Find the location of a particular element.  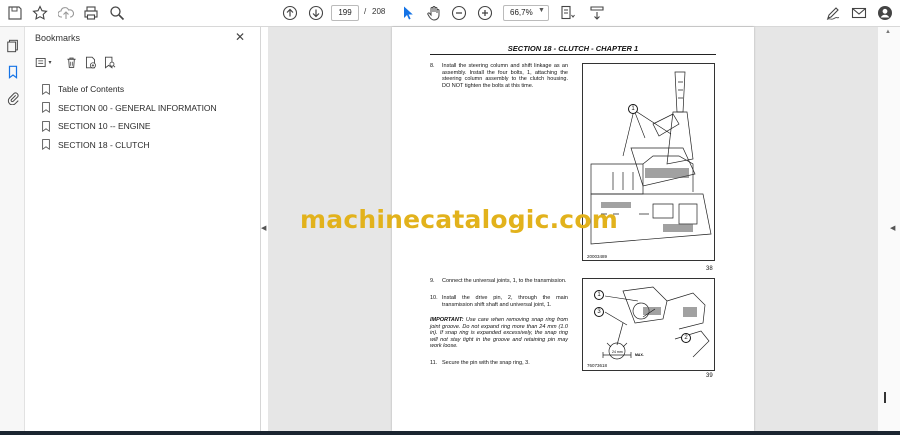

attachment-icon is located at coordinates (12, 97).